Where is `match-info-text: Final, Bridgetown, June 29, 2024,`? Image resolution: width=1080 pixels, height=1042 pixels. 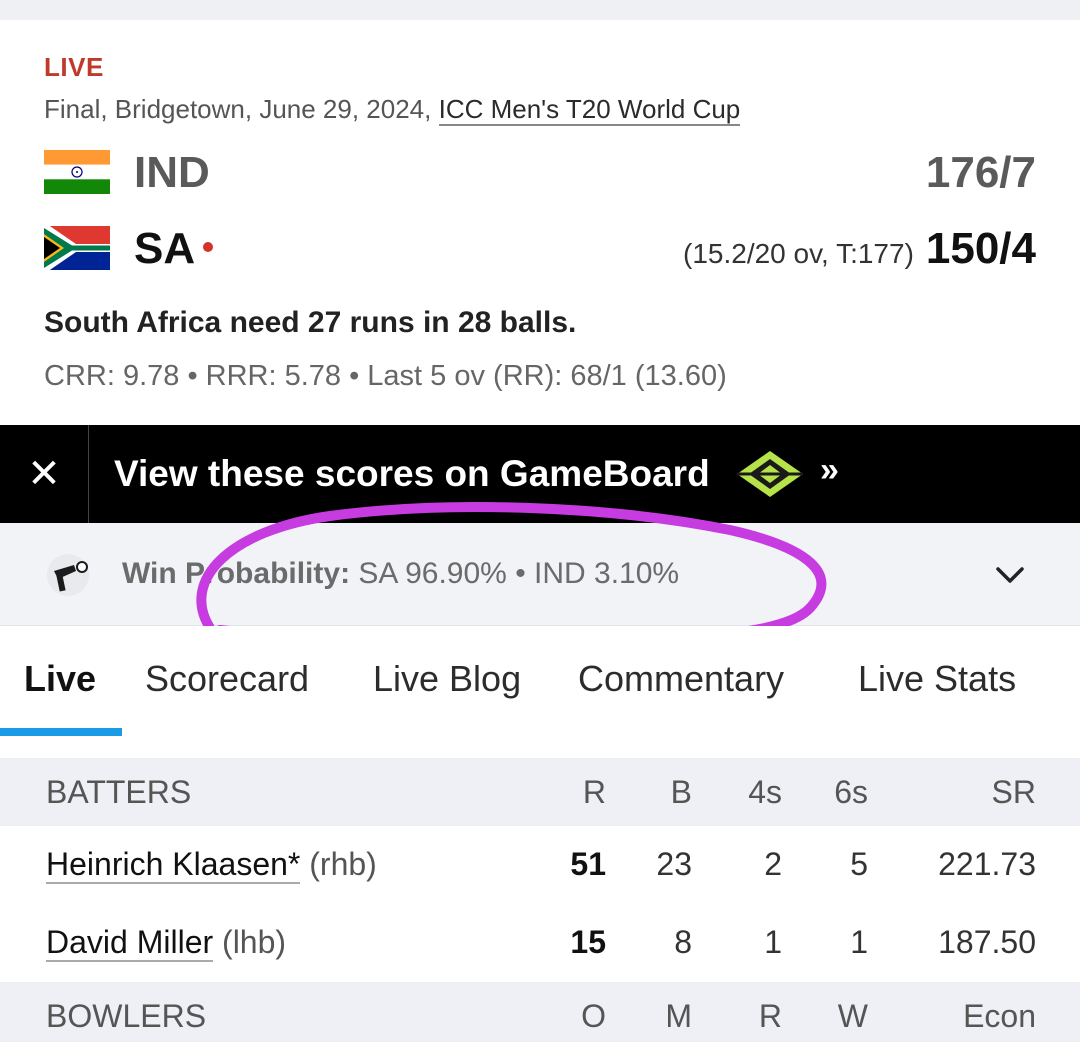 match-info-text: Final, Bridgetown, June 29, 2024, is located at coordinates (241, 109).